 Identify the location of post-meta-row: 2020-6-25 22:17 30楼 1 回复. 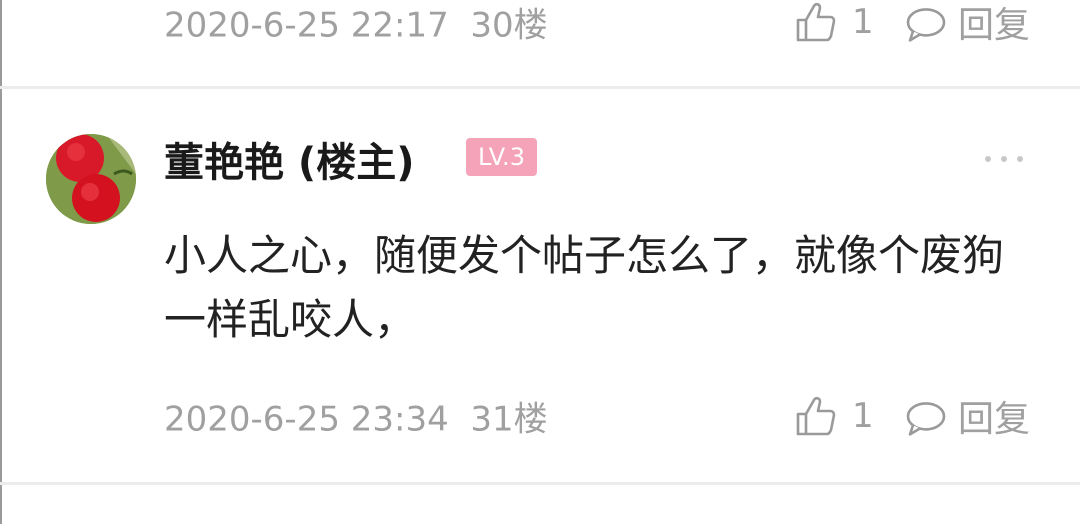
(540, 26).